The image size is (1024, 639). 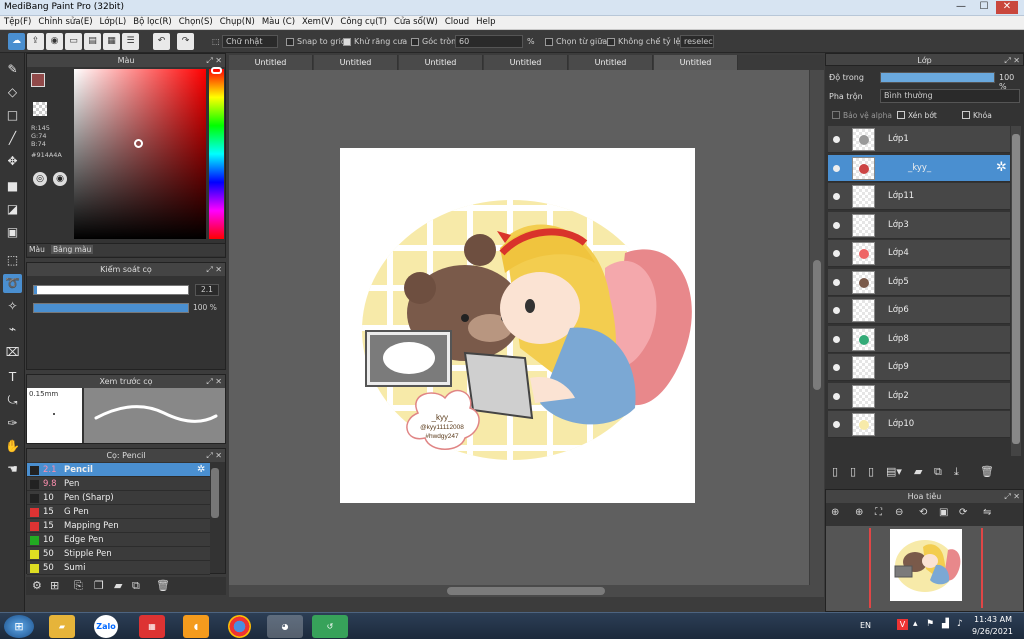 I want to click on brush-item: 9.8 Pen, so click(x=118, y=484).